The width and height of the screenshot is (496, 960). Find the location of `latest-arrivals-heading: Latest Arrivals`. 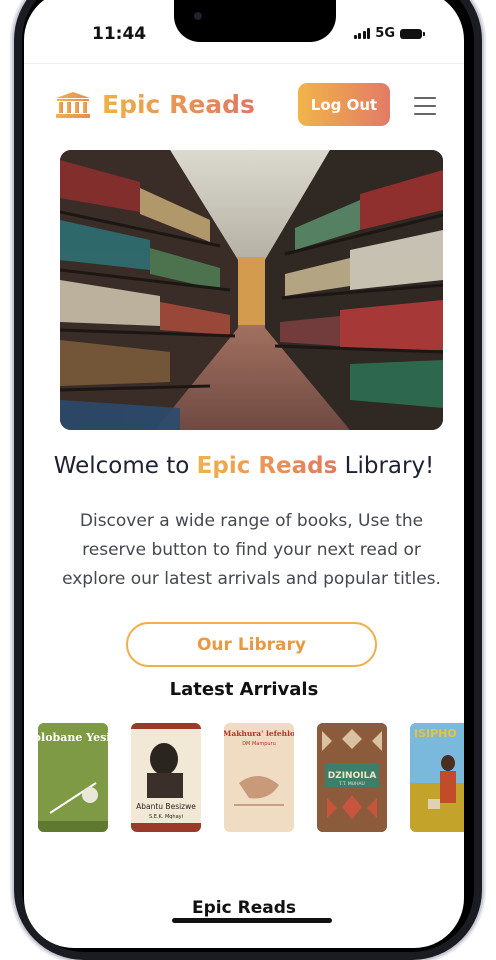

latest-arrivals-heading: Latest Arrivals is located at coordinates (244, 689).